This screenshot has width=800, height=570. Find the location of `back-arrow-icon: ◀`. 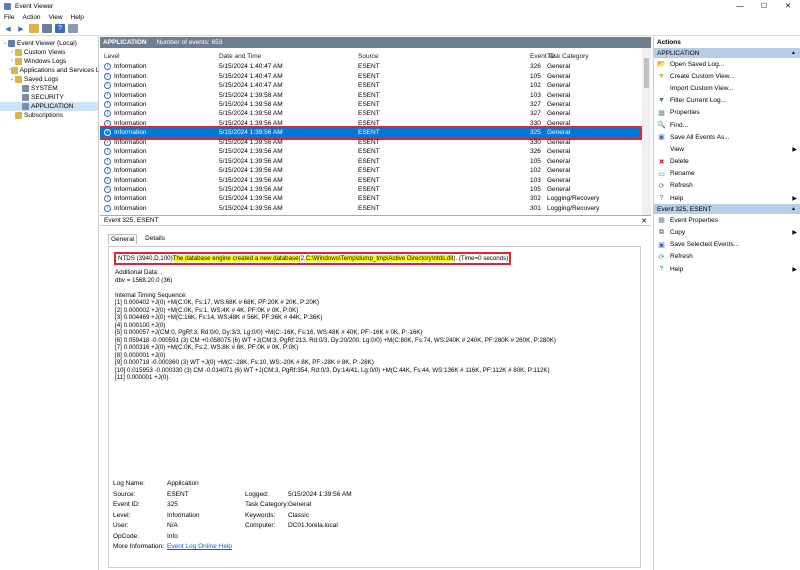

back-arrow-icon: ◀ is located at coordinates (8, 28).